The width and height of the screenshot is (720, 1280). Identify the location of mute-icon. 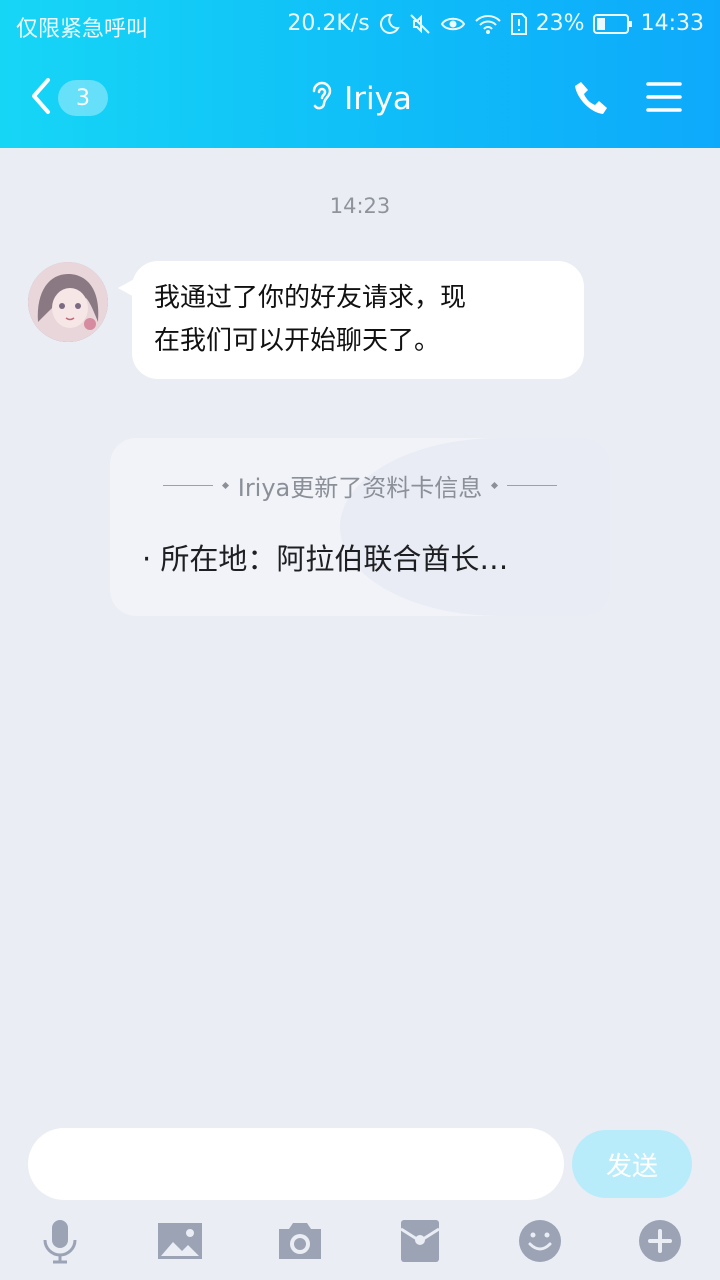
(420, 24).